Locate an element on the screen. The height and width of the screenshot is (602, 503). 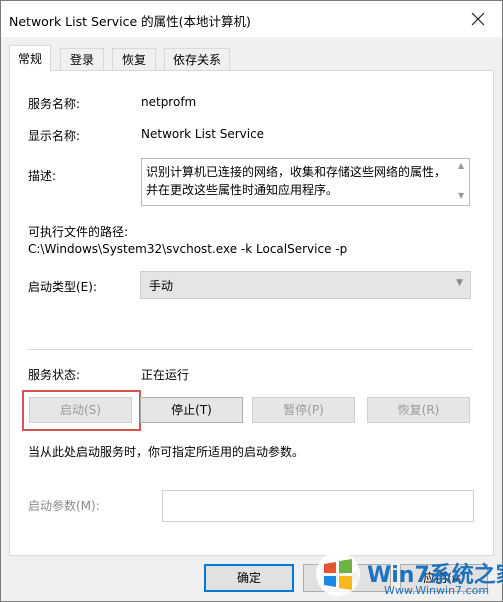
startup-type-label: 启动类型(E): is located at coordinates (62, 287).